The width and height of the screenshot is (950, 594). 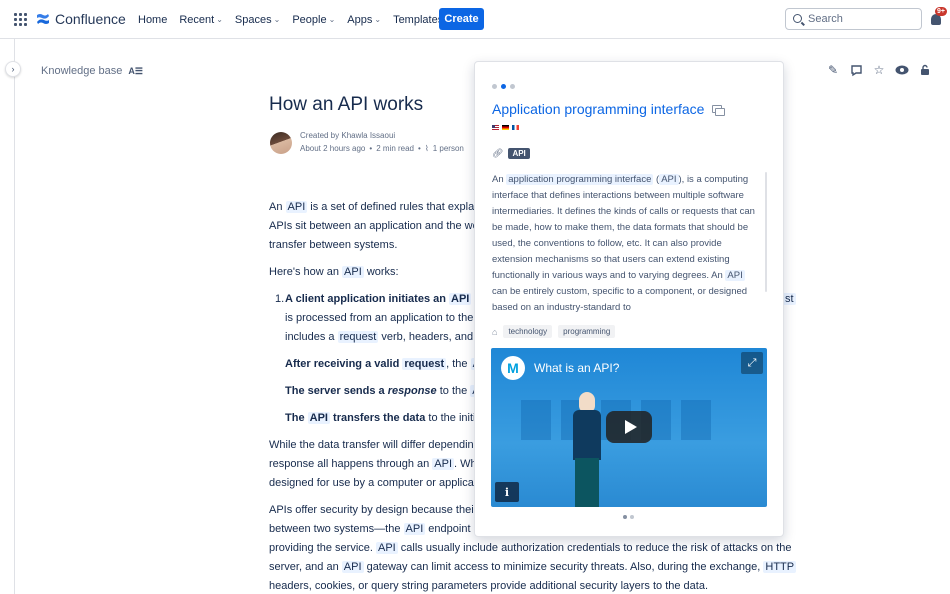 I want to click on list-item-number: 1., so click(x=280, y=299).